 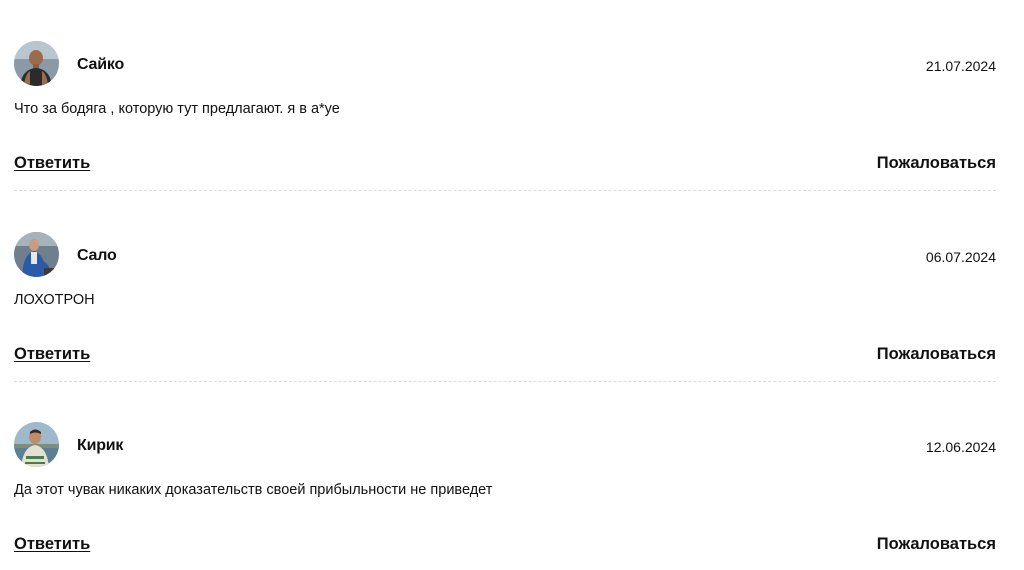 What do you see at coordinates (960, 66) in the screenshot?
I see `comment-date: 21.07.2024` at bounding box center [960, 66].